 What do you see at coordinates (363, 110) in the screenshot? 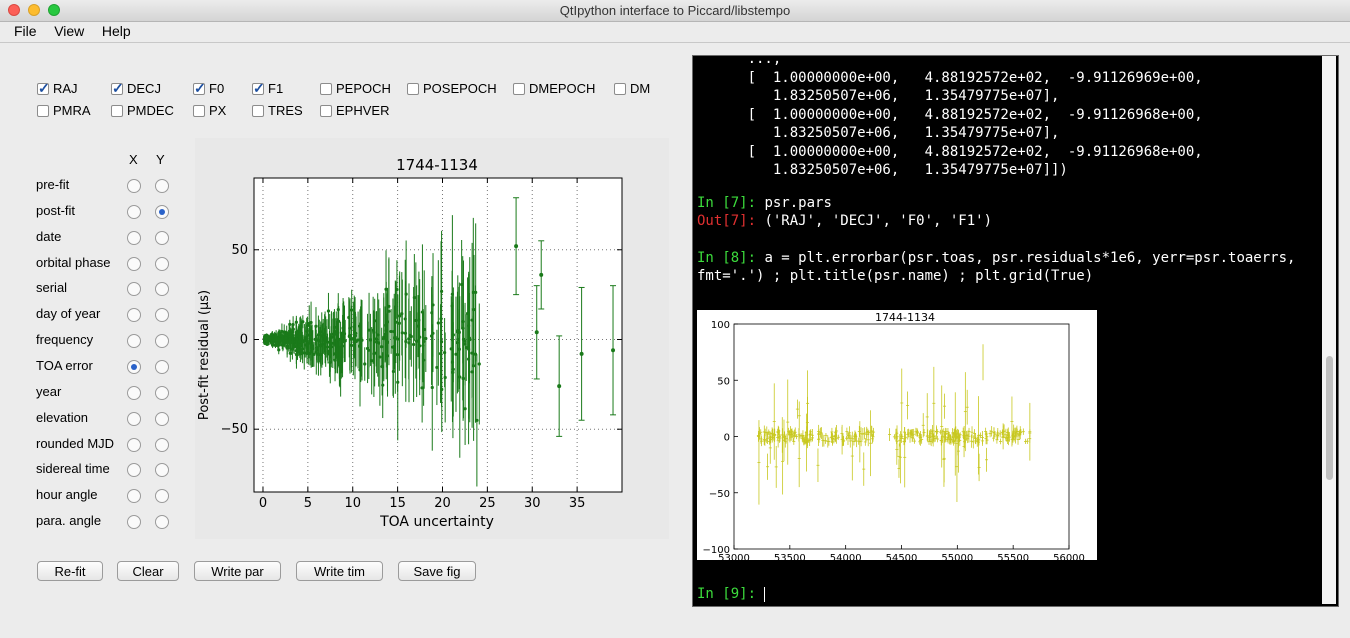
I see `checkbox-label: EPHVER` at bounding box center [363, 110].